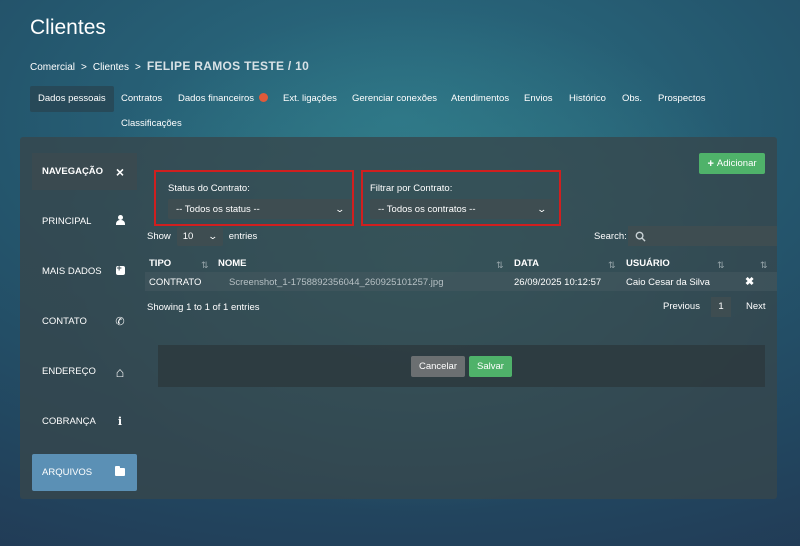 The height and width of the screenshot is (546, 800). I want to click on tab-contratos: Contratos, so click(141, 99).